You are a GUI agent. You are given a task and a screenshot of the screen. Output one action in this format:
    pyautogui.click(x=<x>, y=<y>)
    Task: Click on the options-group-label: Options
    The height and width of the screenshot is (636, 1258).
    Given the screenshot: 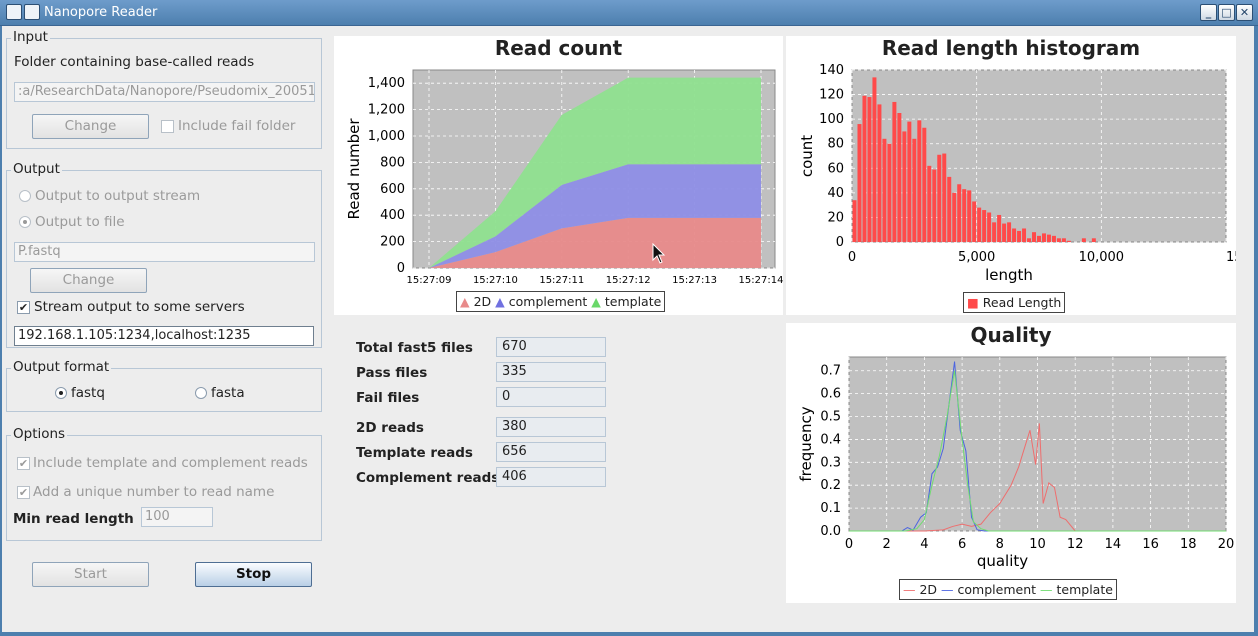 What is the action you would take?
    pyautogui.click(x=39, y=434)
    